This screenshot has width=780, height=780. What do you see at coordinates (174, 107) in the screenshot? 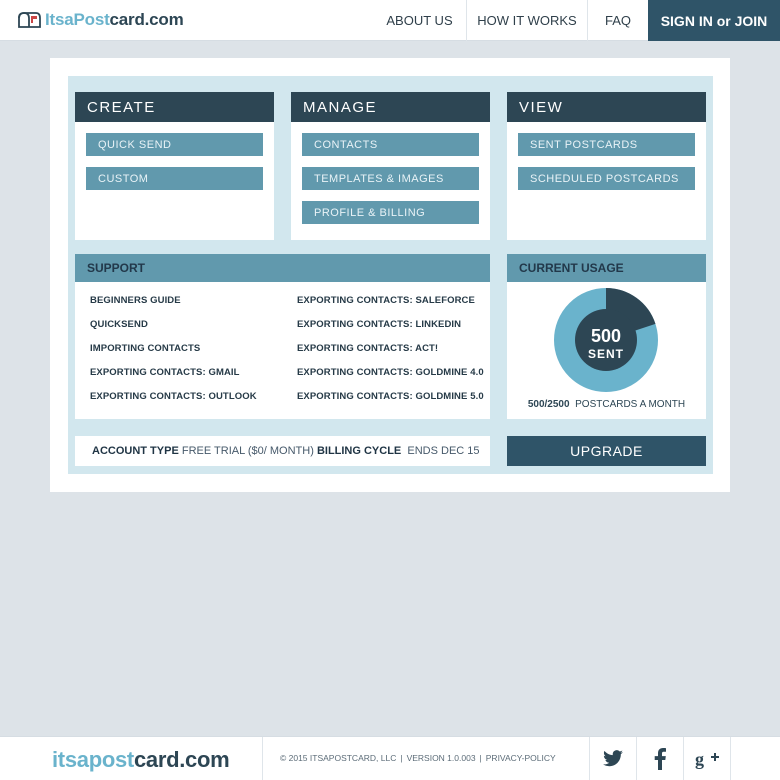
I see `create-heading: CREATE` at bounding box center [174, 107].